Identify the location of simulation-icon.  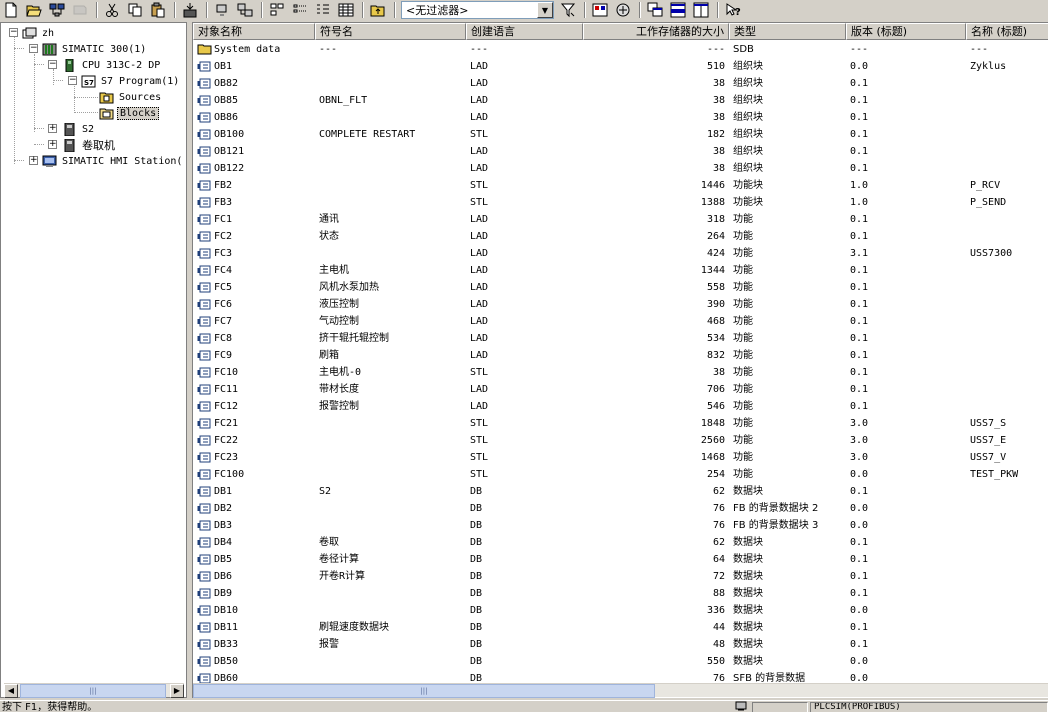
(600, 10).